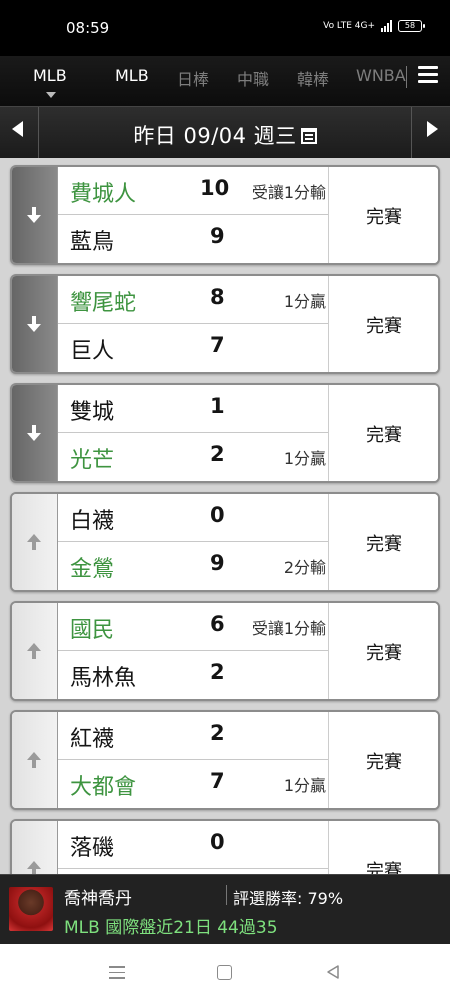 The image size is (450, 1000). What do you see at coordinates (171, 928) in the screenshot?
I see `tipster-record: MLB 國際盤近21日 44過35` at bounding box center [171, 928].